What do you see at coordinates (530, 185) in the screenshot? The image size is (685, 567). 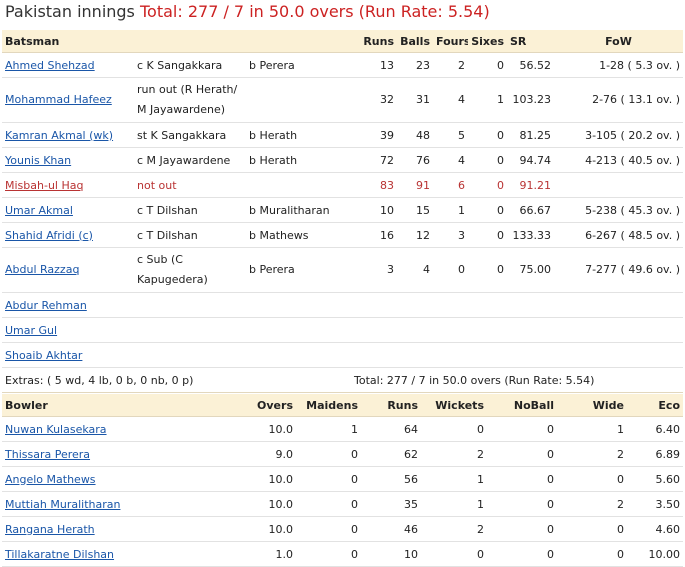 I see `strike-rate-value: 91.21` at bounding box center [530, 185].